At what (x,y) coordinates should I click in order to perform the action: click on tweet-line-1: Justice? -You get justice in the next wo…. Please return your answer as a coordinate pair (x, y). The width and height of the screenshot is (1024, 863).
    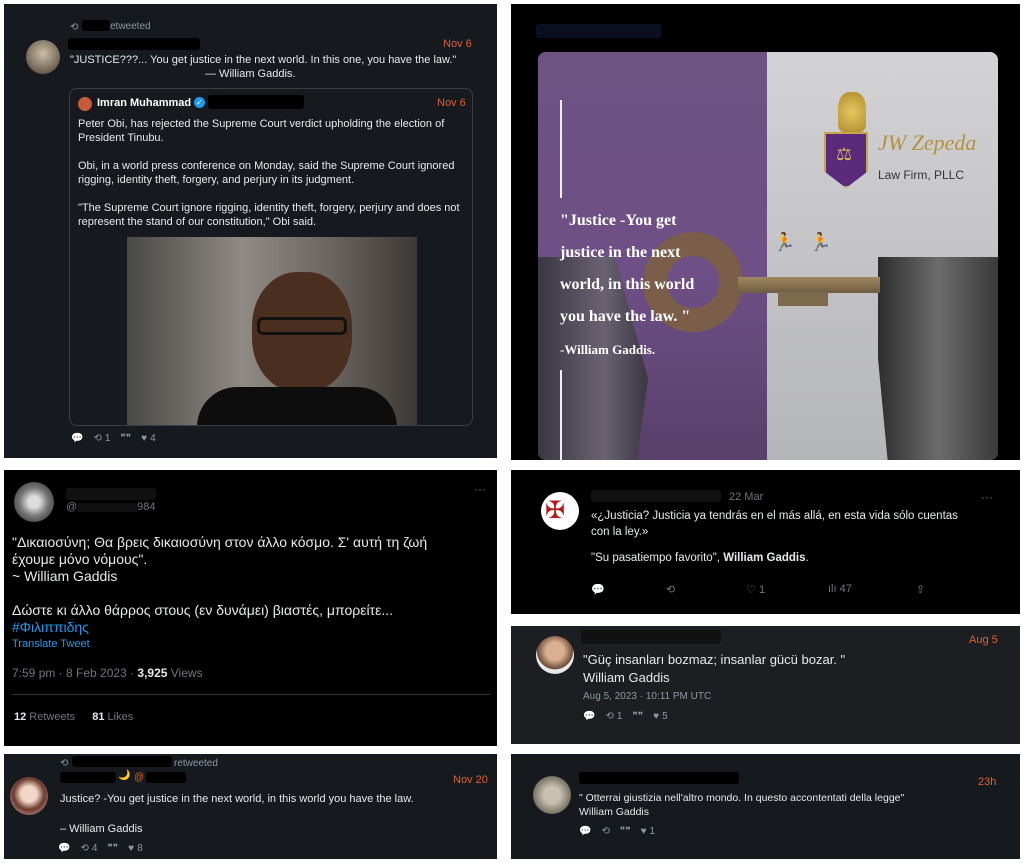
    Looking at the image, I should click on (237, 799).